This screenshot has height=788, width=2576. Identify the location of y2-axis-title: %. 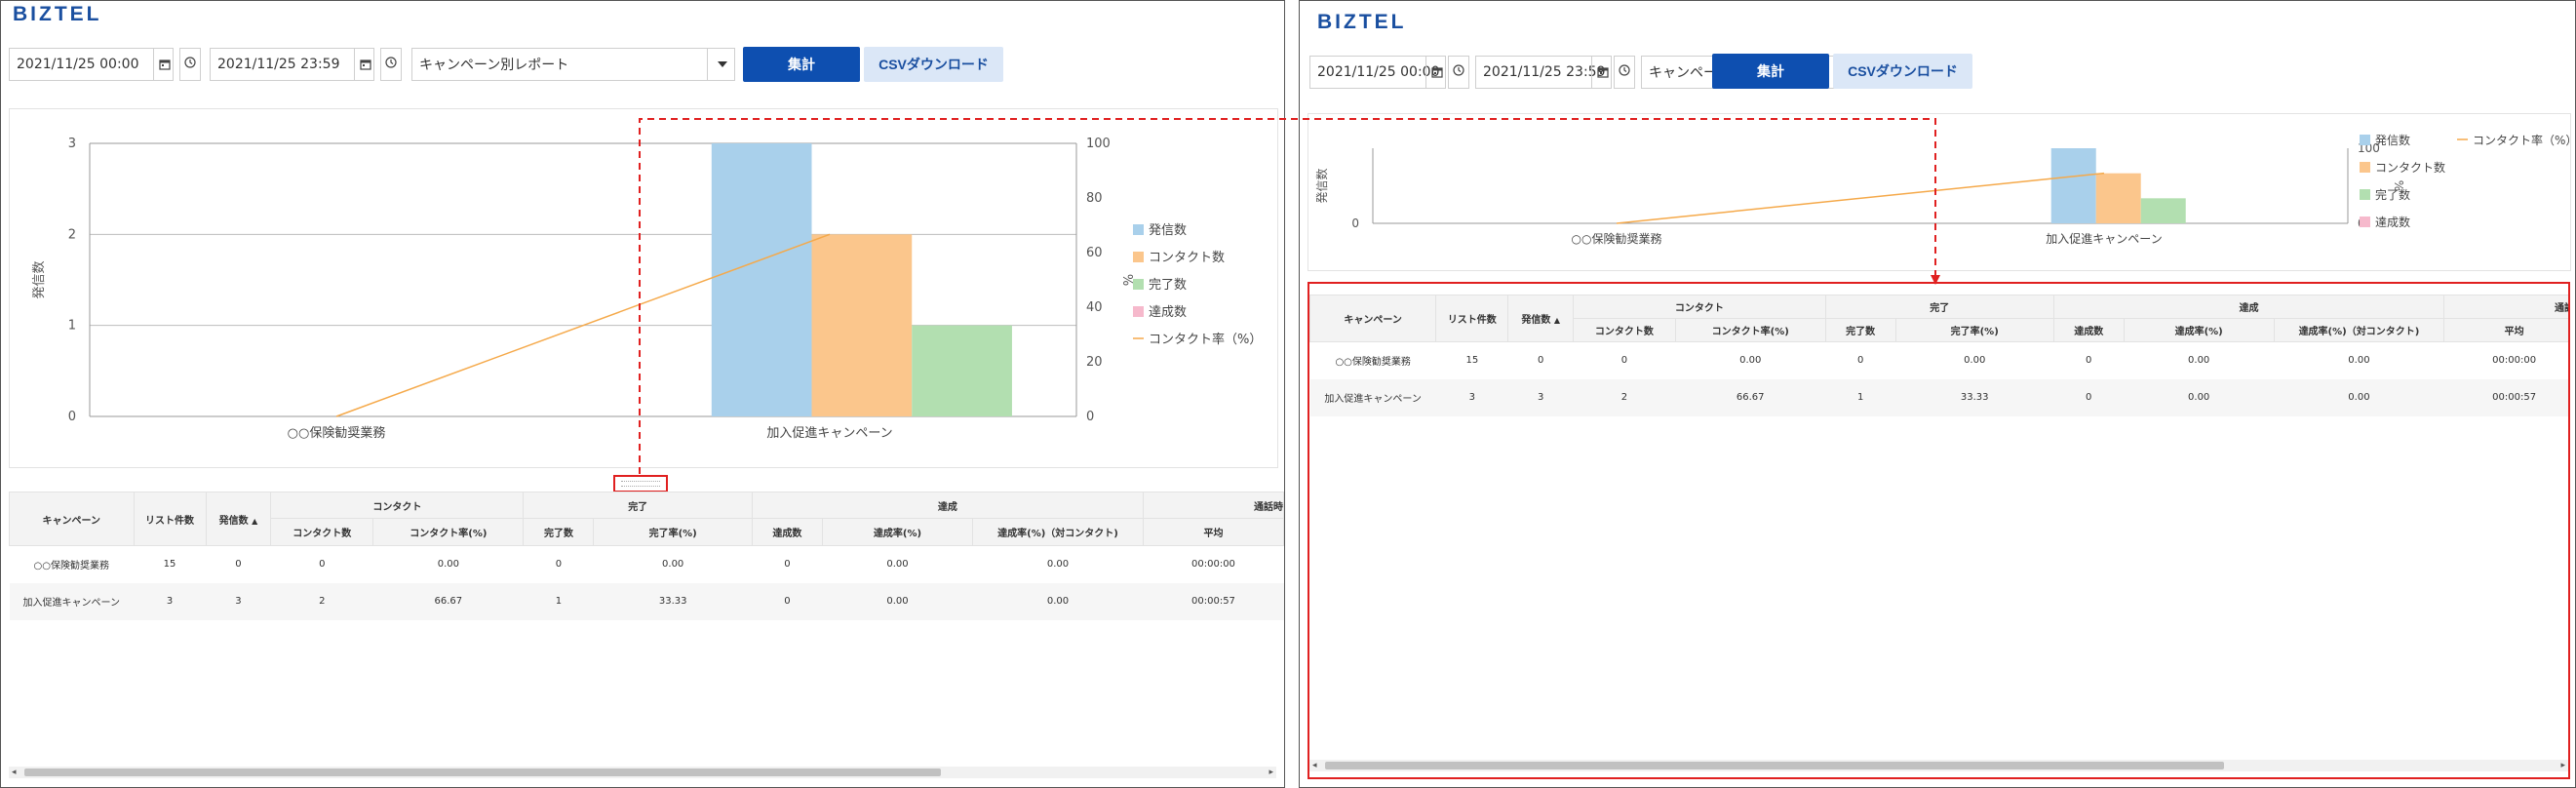
(1126, 280).